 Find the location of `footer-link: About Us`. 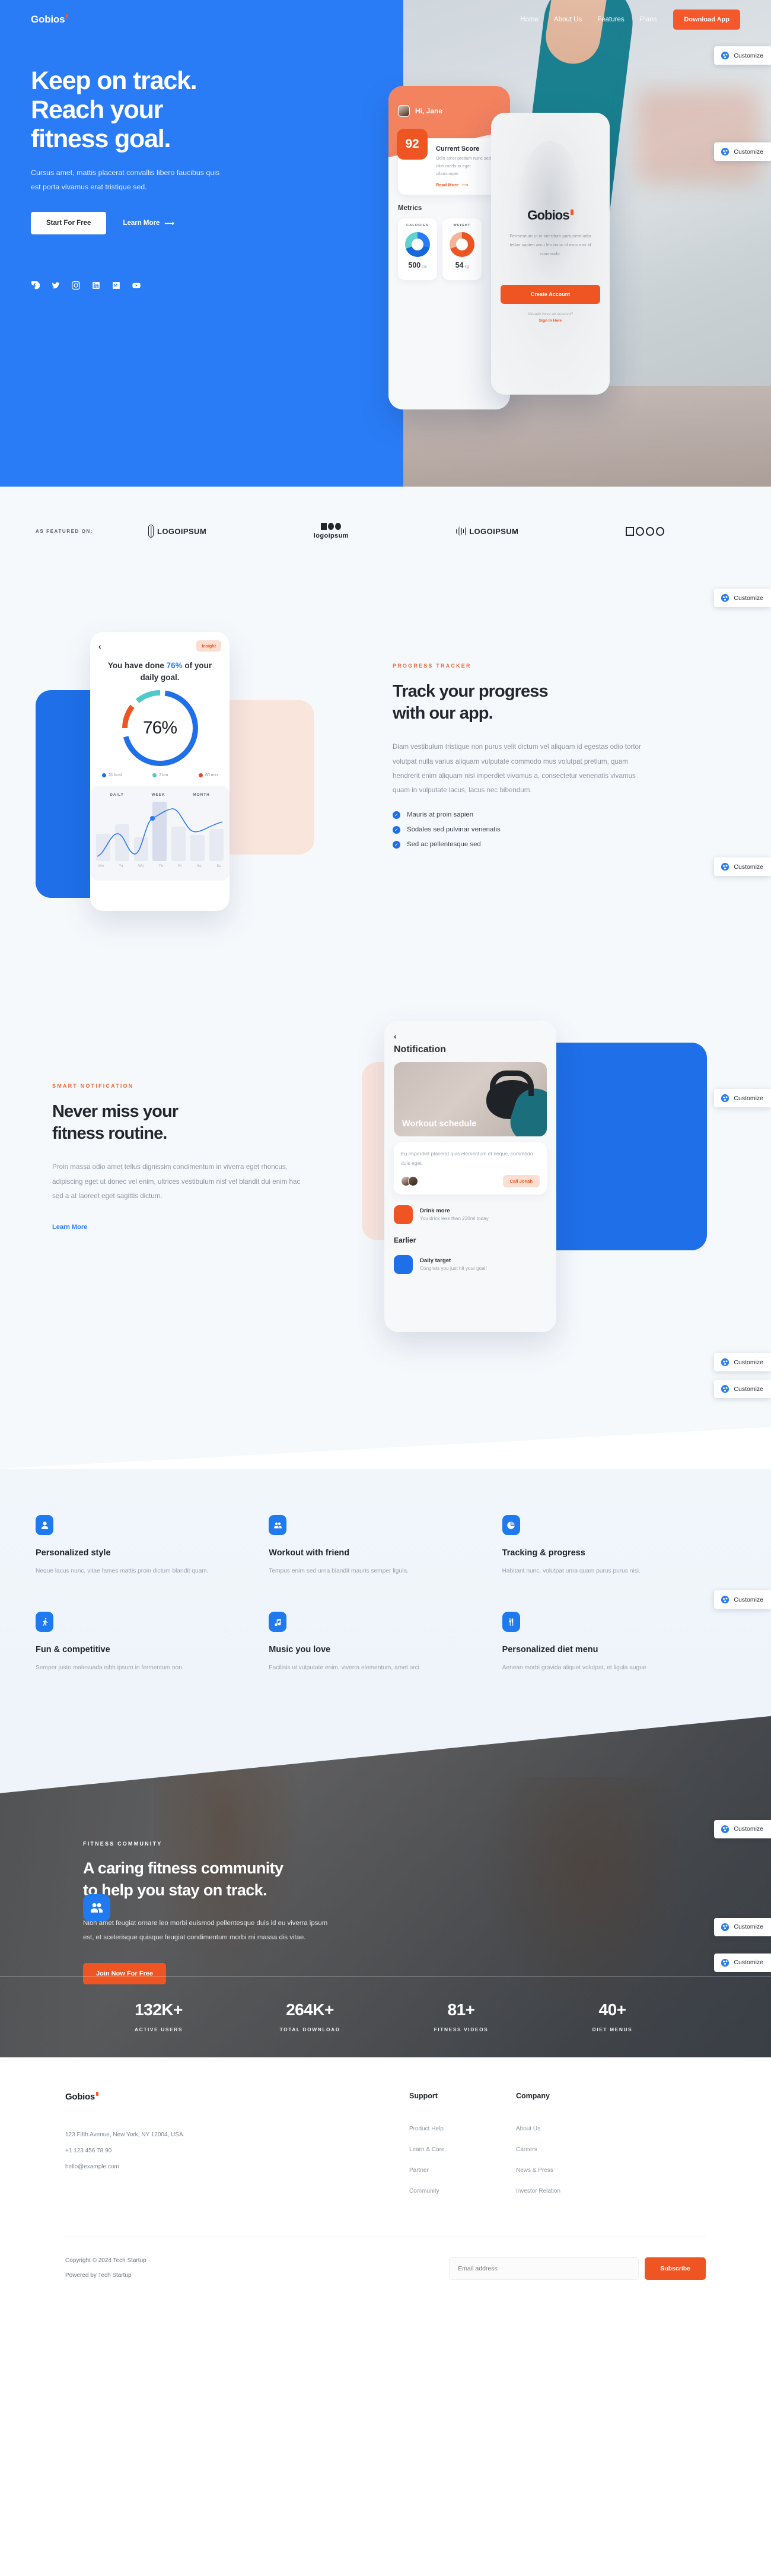

footer-link: About Us is located at coordinates (528, 2129).